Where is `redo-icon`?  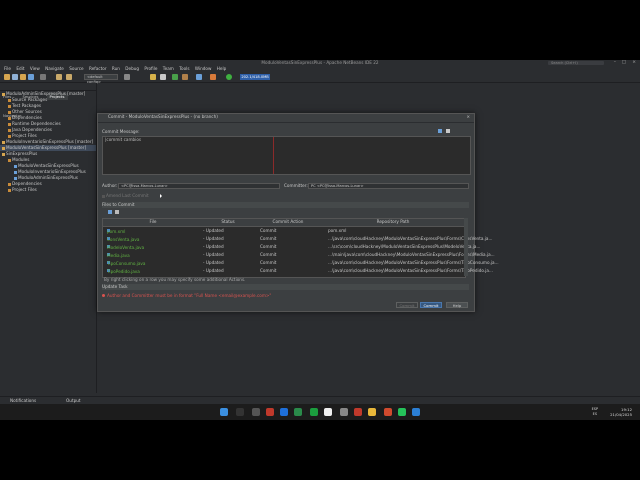 redo-icon is located at coordinates (69, 77).